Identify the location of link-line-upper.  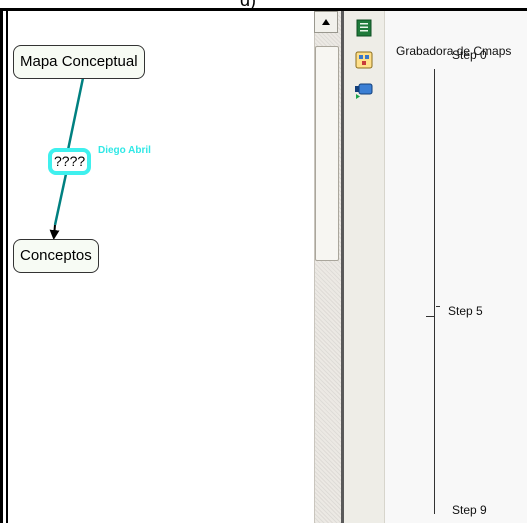
(75, 114).